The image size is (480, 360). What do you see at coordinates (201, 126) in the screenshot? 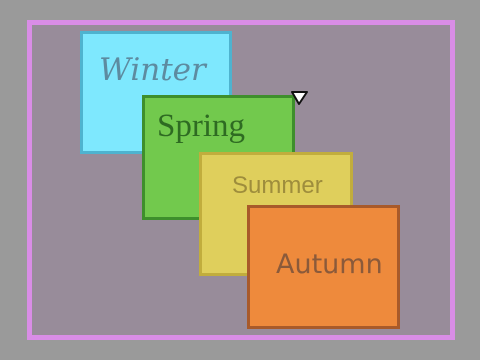
I see `card-label-spring: Spring` at bounding box center [201, 126].